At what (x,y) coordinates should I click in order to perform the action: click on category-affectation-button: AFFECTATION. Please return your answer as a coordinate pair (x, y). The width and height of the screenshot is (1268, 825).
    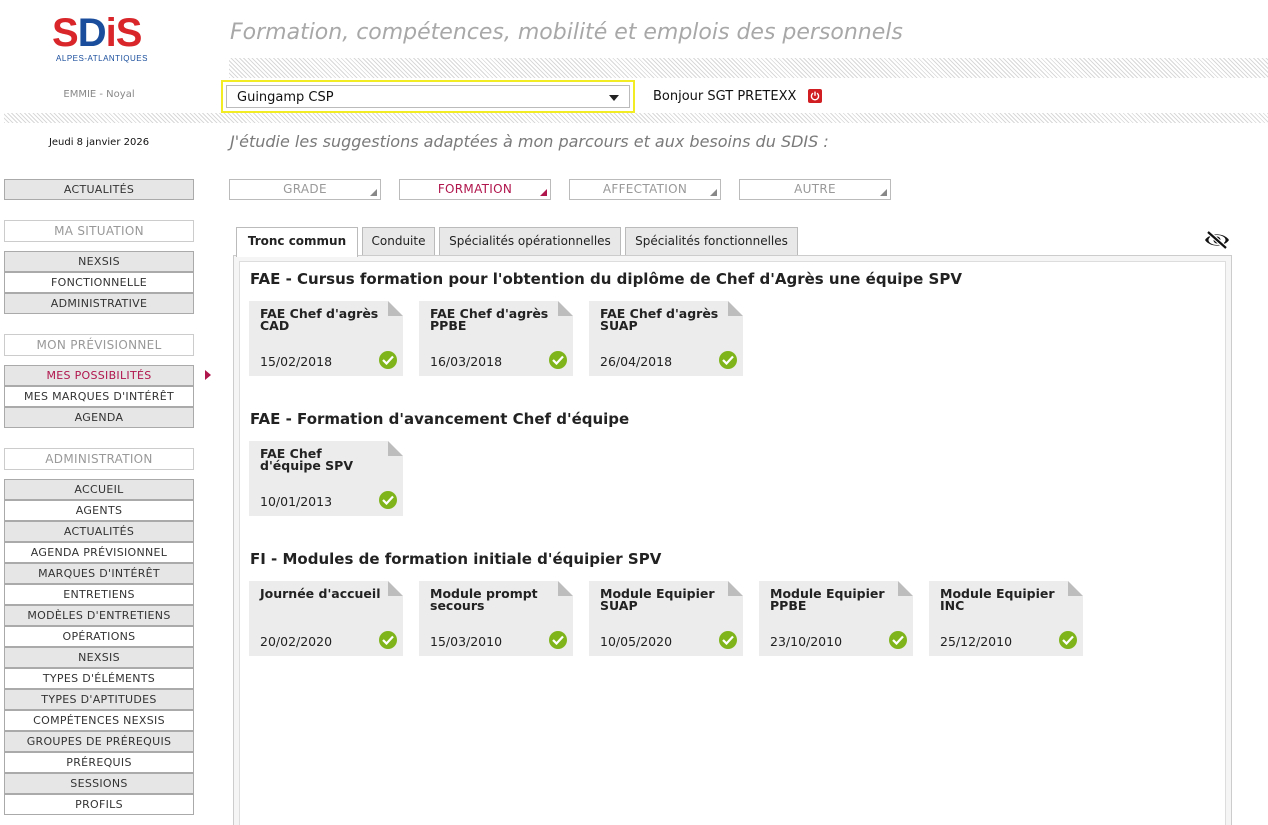
    Looking at the image, I should click on (645, 189).